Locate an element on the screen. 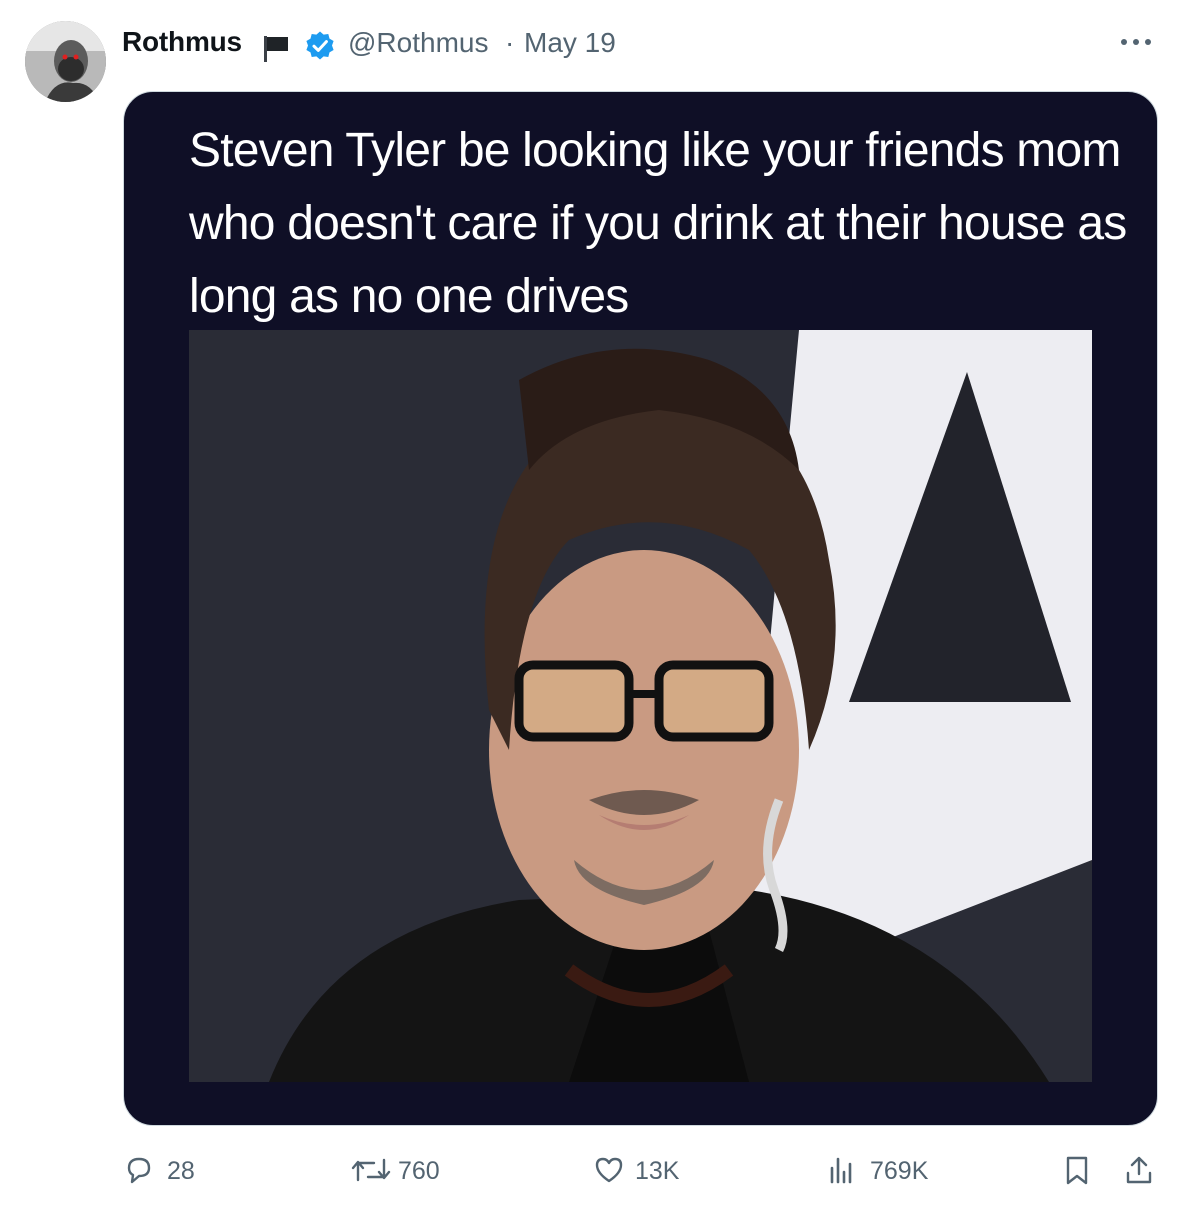 The image size is (1178, 1218). bookmark-button is located at coordinates (1077, 1170).